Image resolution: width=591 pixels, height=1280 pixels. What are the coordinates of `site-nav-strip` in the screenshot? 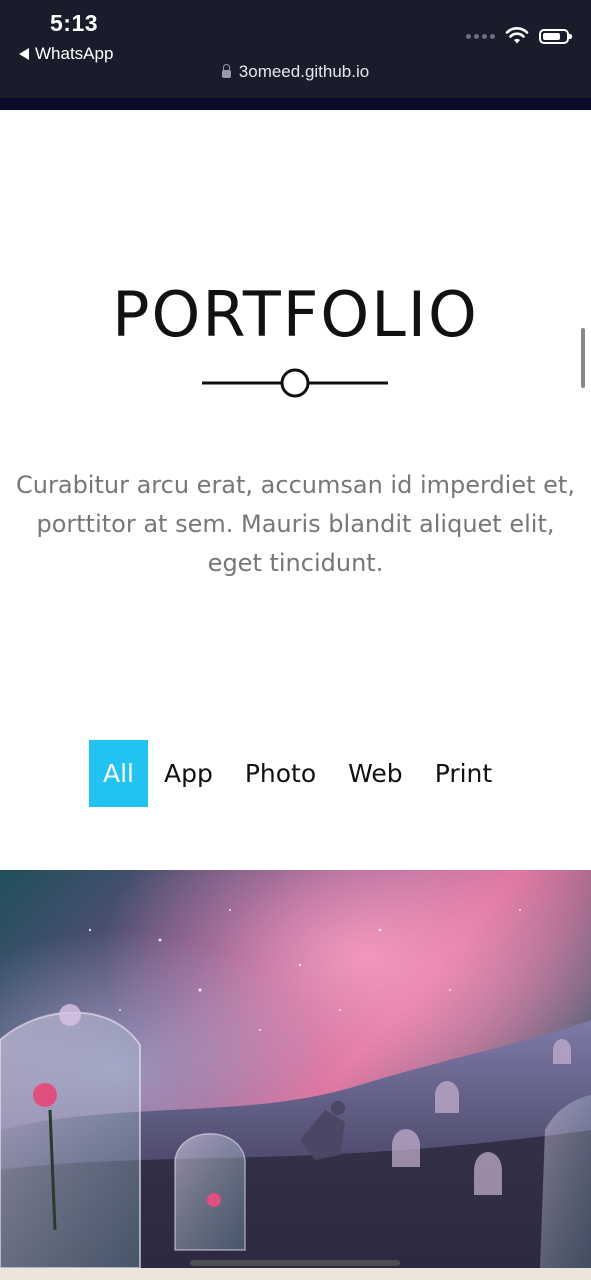 It's located at (295, 104).